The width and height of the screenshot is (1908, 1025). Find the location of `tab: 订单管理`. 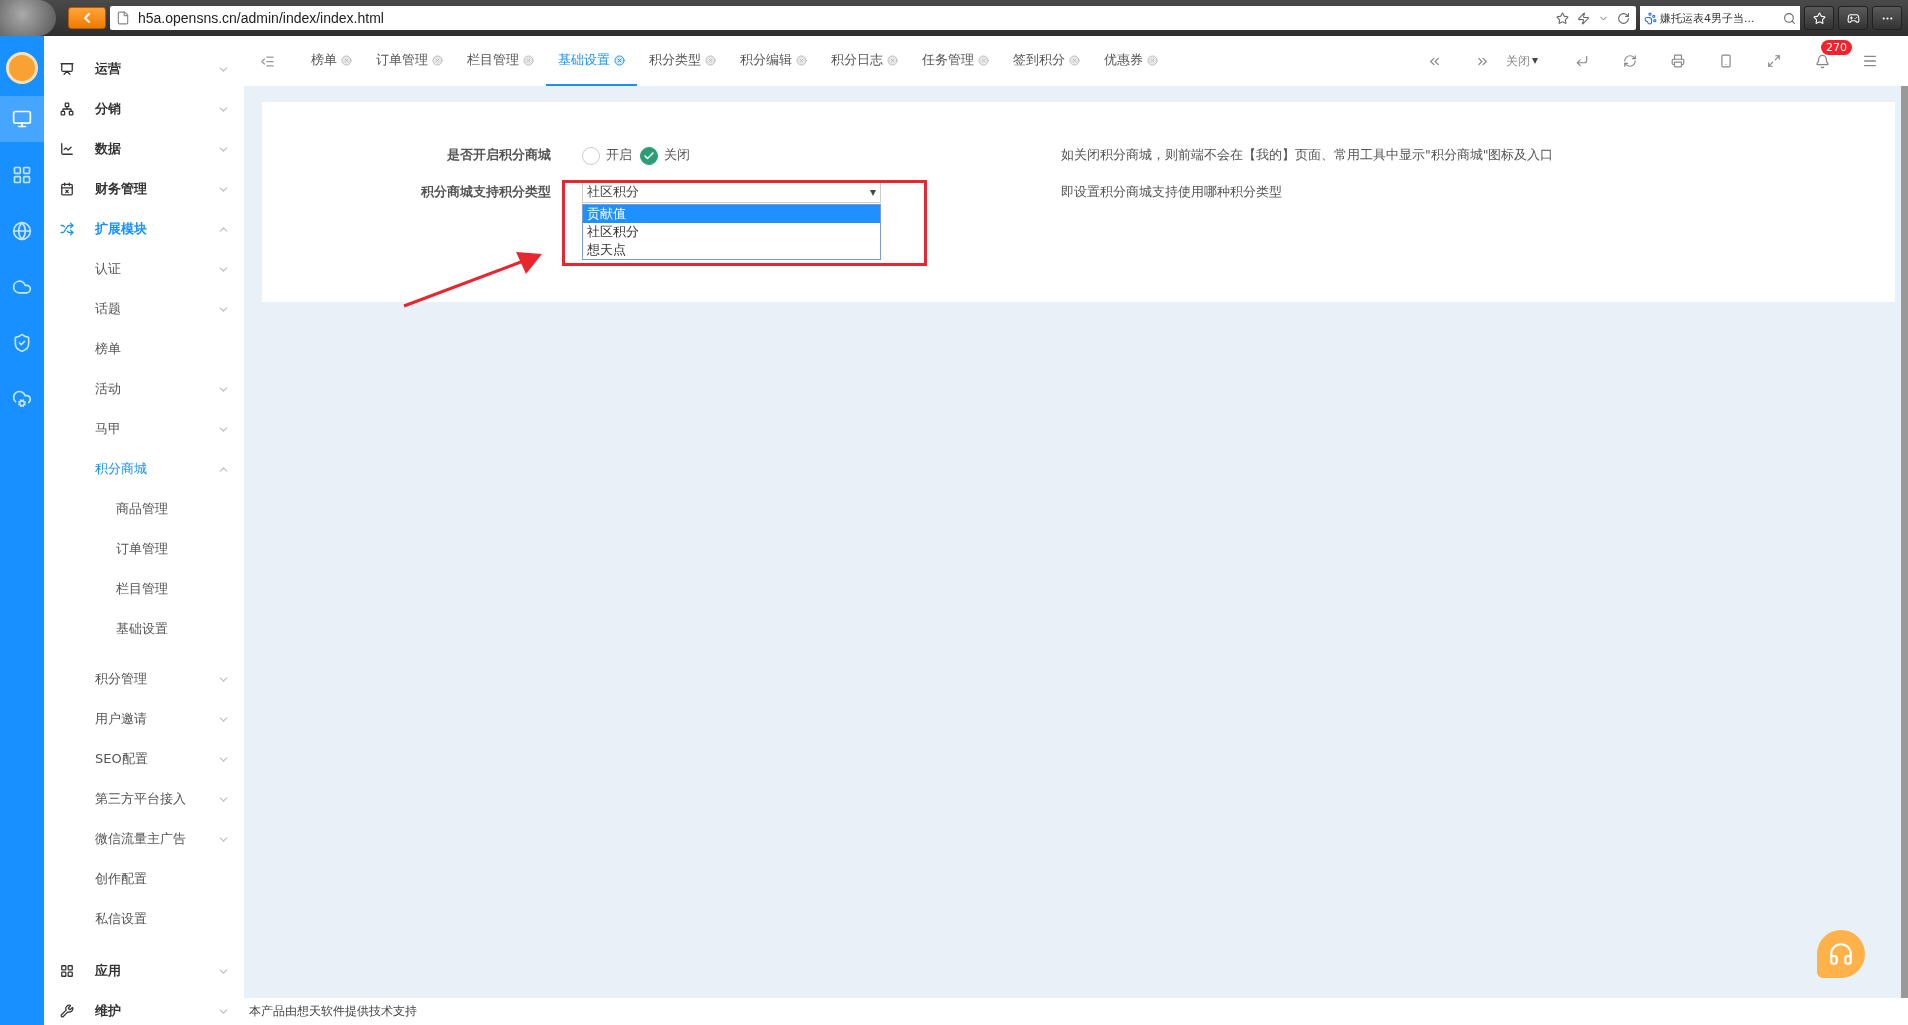

tab: 订单管理 is located at coordinates (409, 61).